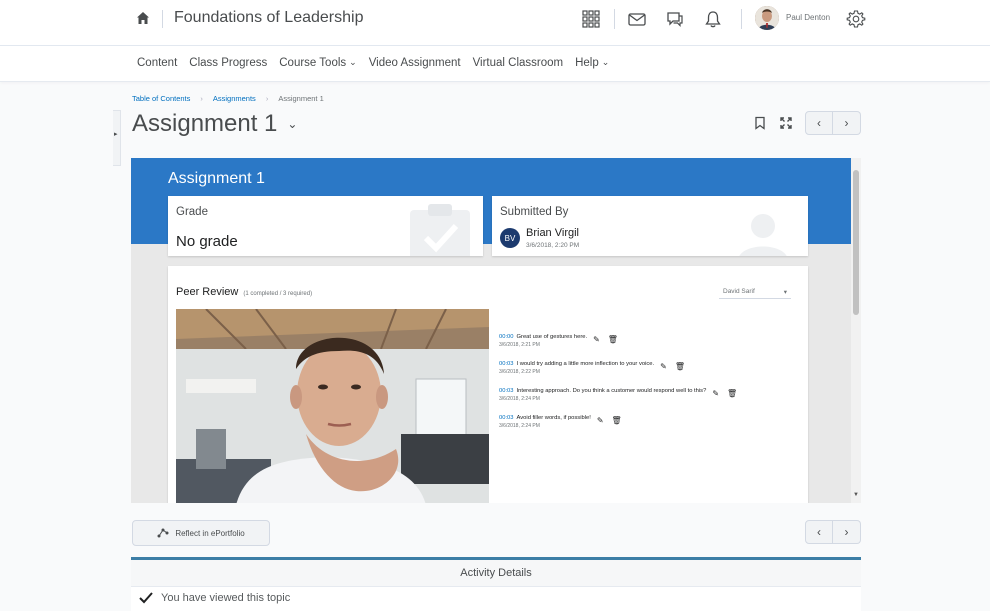  Describe the element at coordinates (808, 17) in the screenshot. I see `user-name: Paul Denton` at that location.